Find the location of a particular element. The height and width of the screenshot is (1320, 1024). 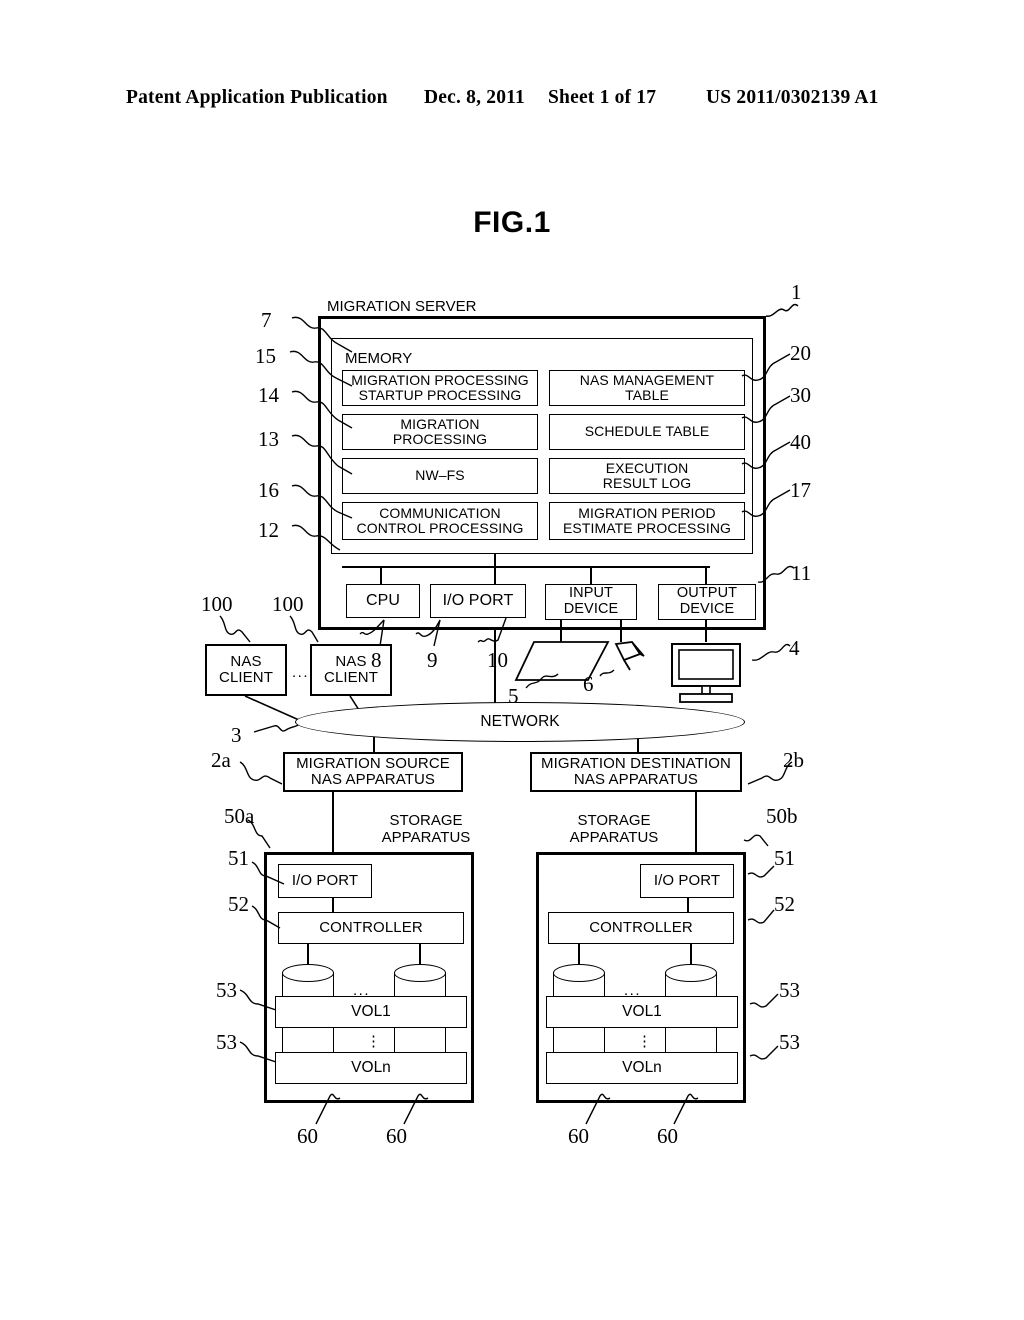

network-label: NETWORK is located at coordinates (520, 721).